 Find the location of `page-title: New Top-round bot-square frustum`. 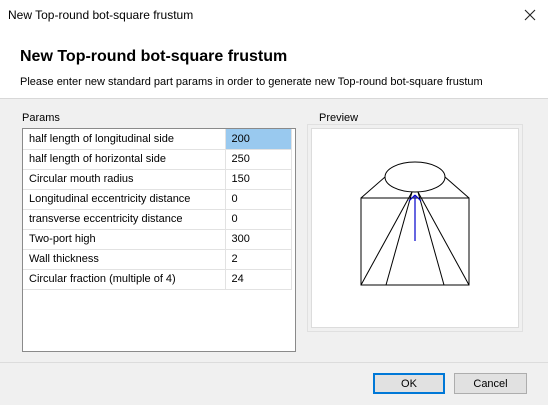

page-title: New Top-round bot-square frustum is located at coordinates (154, 56).